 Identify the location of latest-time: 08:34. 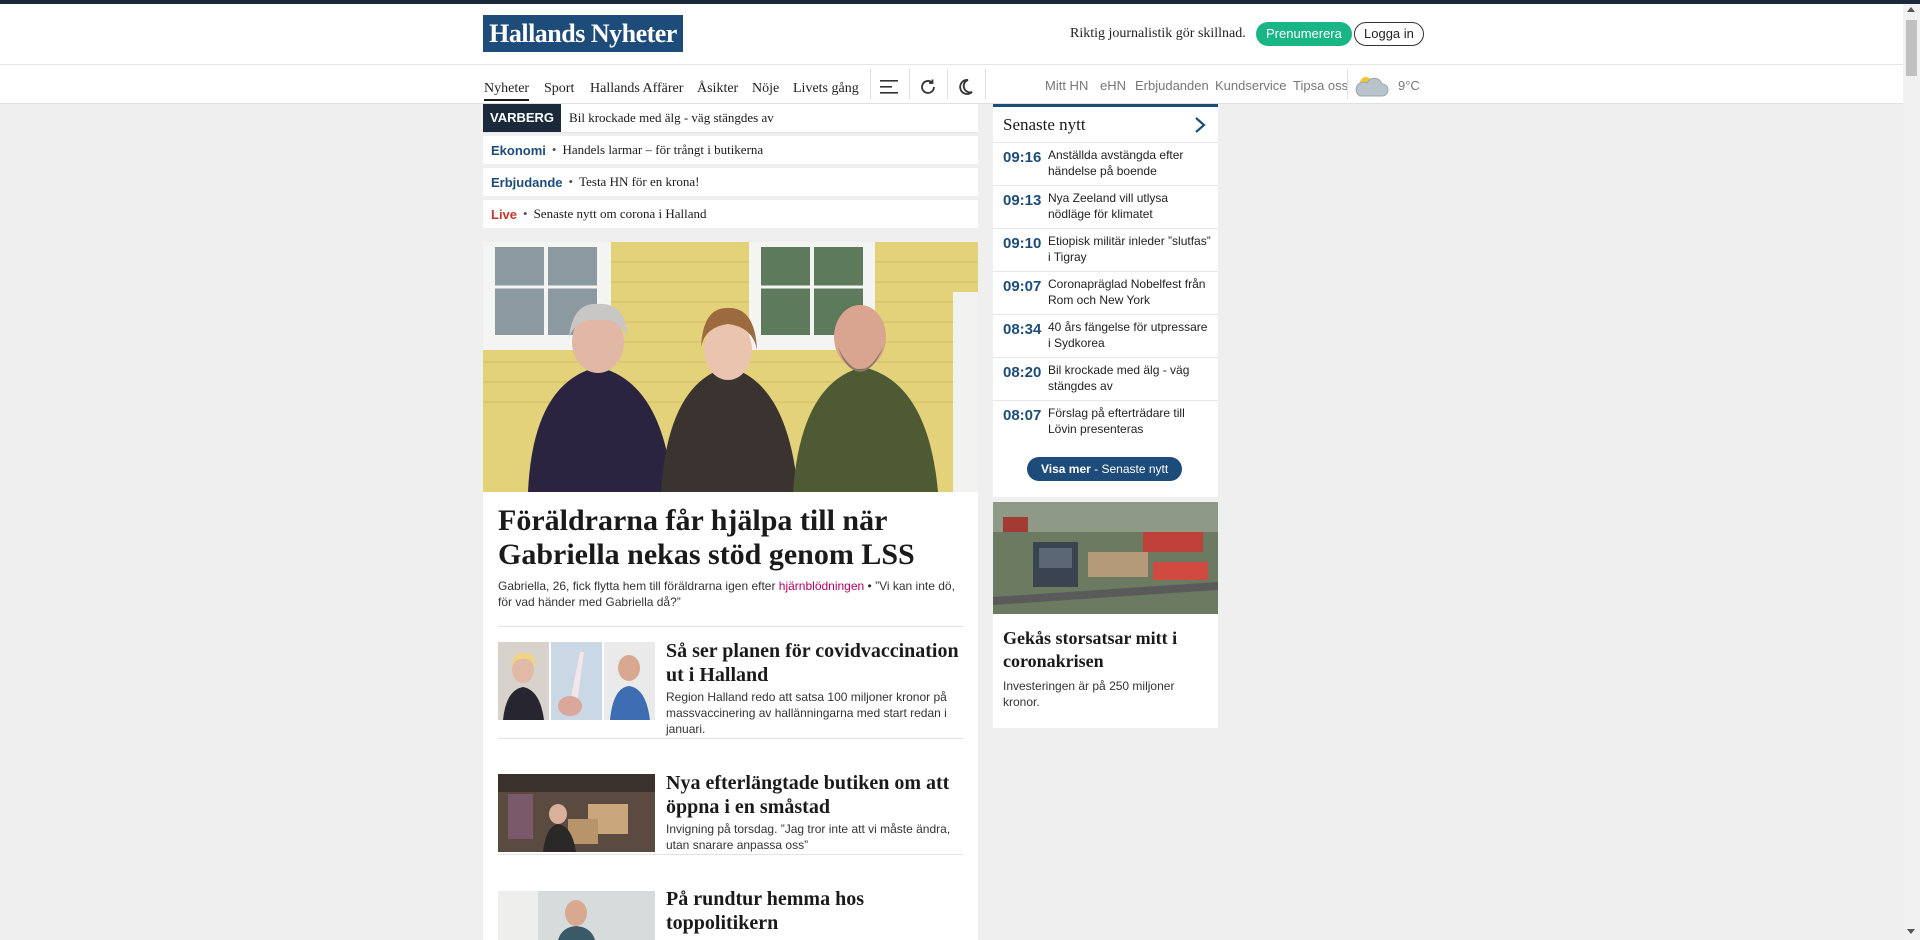
(1022, 329).